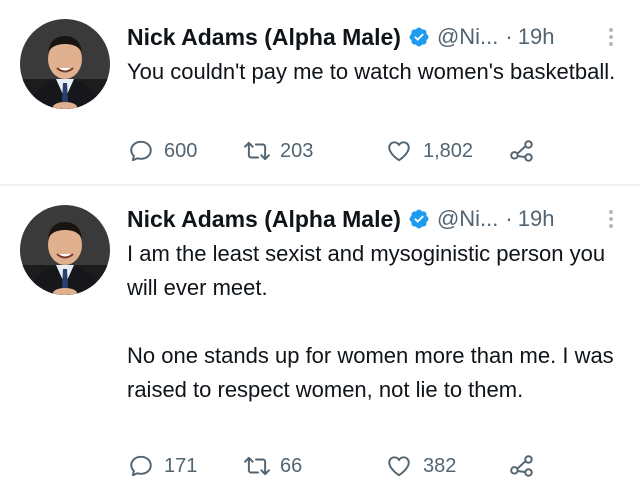 The width and height of the screenshot is (640, 496). Describe the element at coordinates (181, 465) in the screenshot. I see `reply-count: 171` at that location.